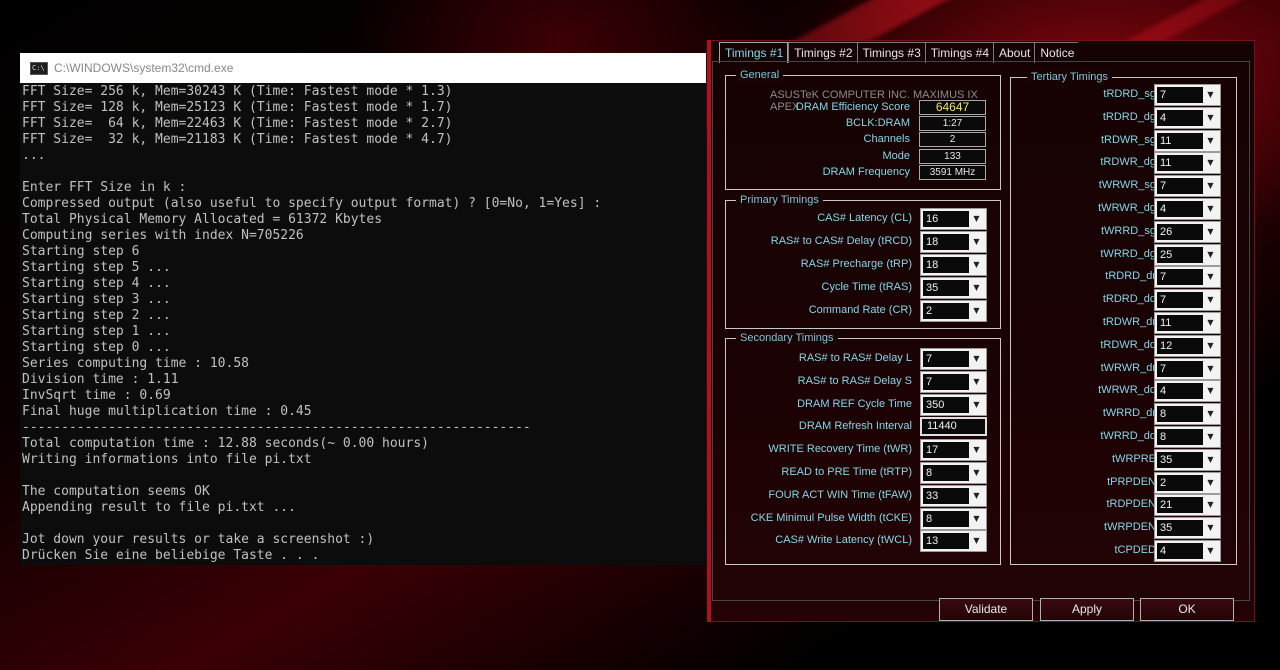 This screenshot has width=1280, height=670. What do you see at coordinates (896, 156) in the screenshot?
I see `general-label: Mode` at bounding box center [896, 156].